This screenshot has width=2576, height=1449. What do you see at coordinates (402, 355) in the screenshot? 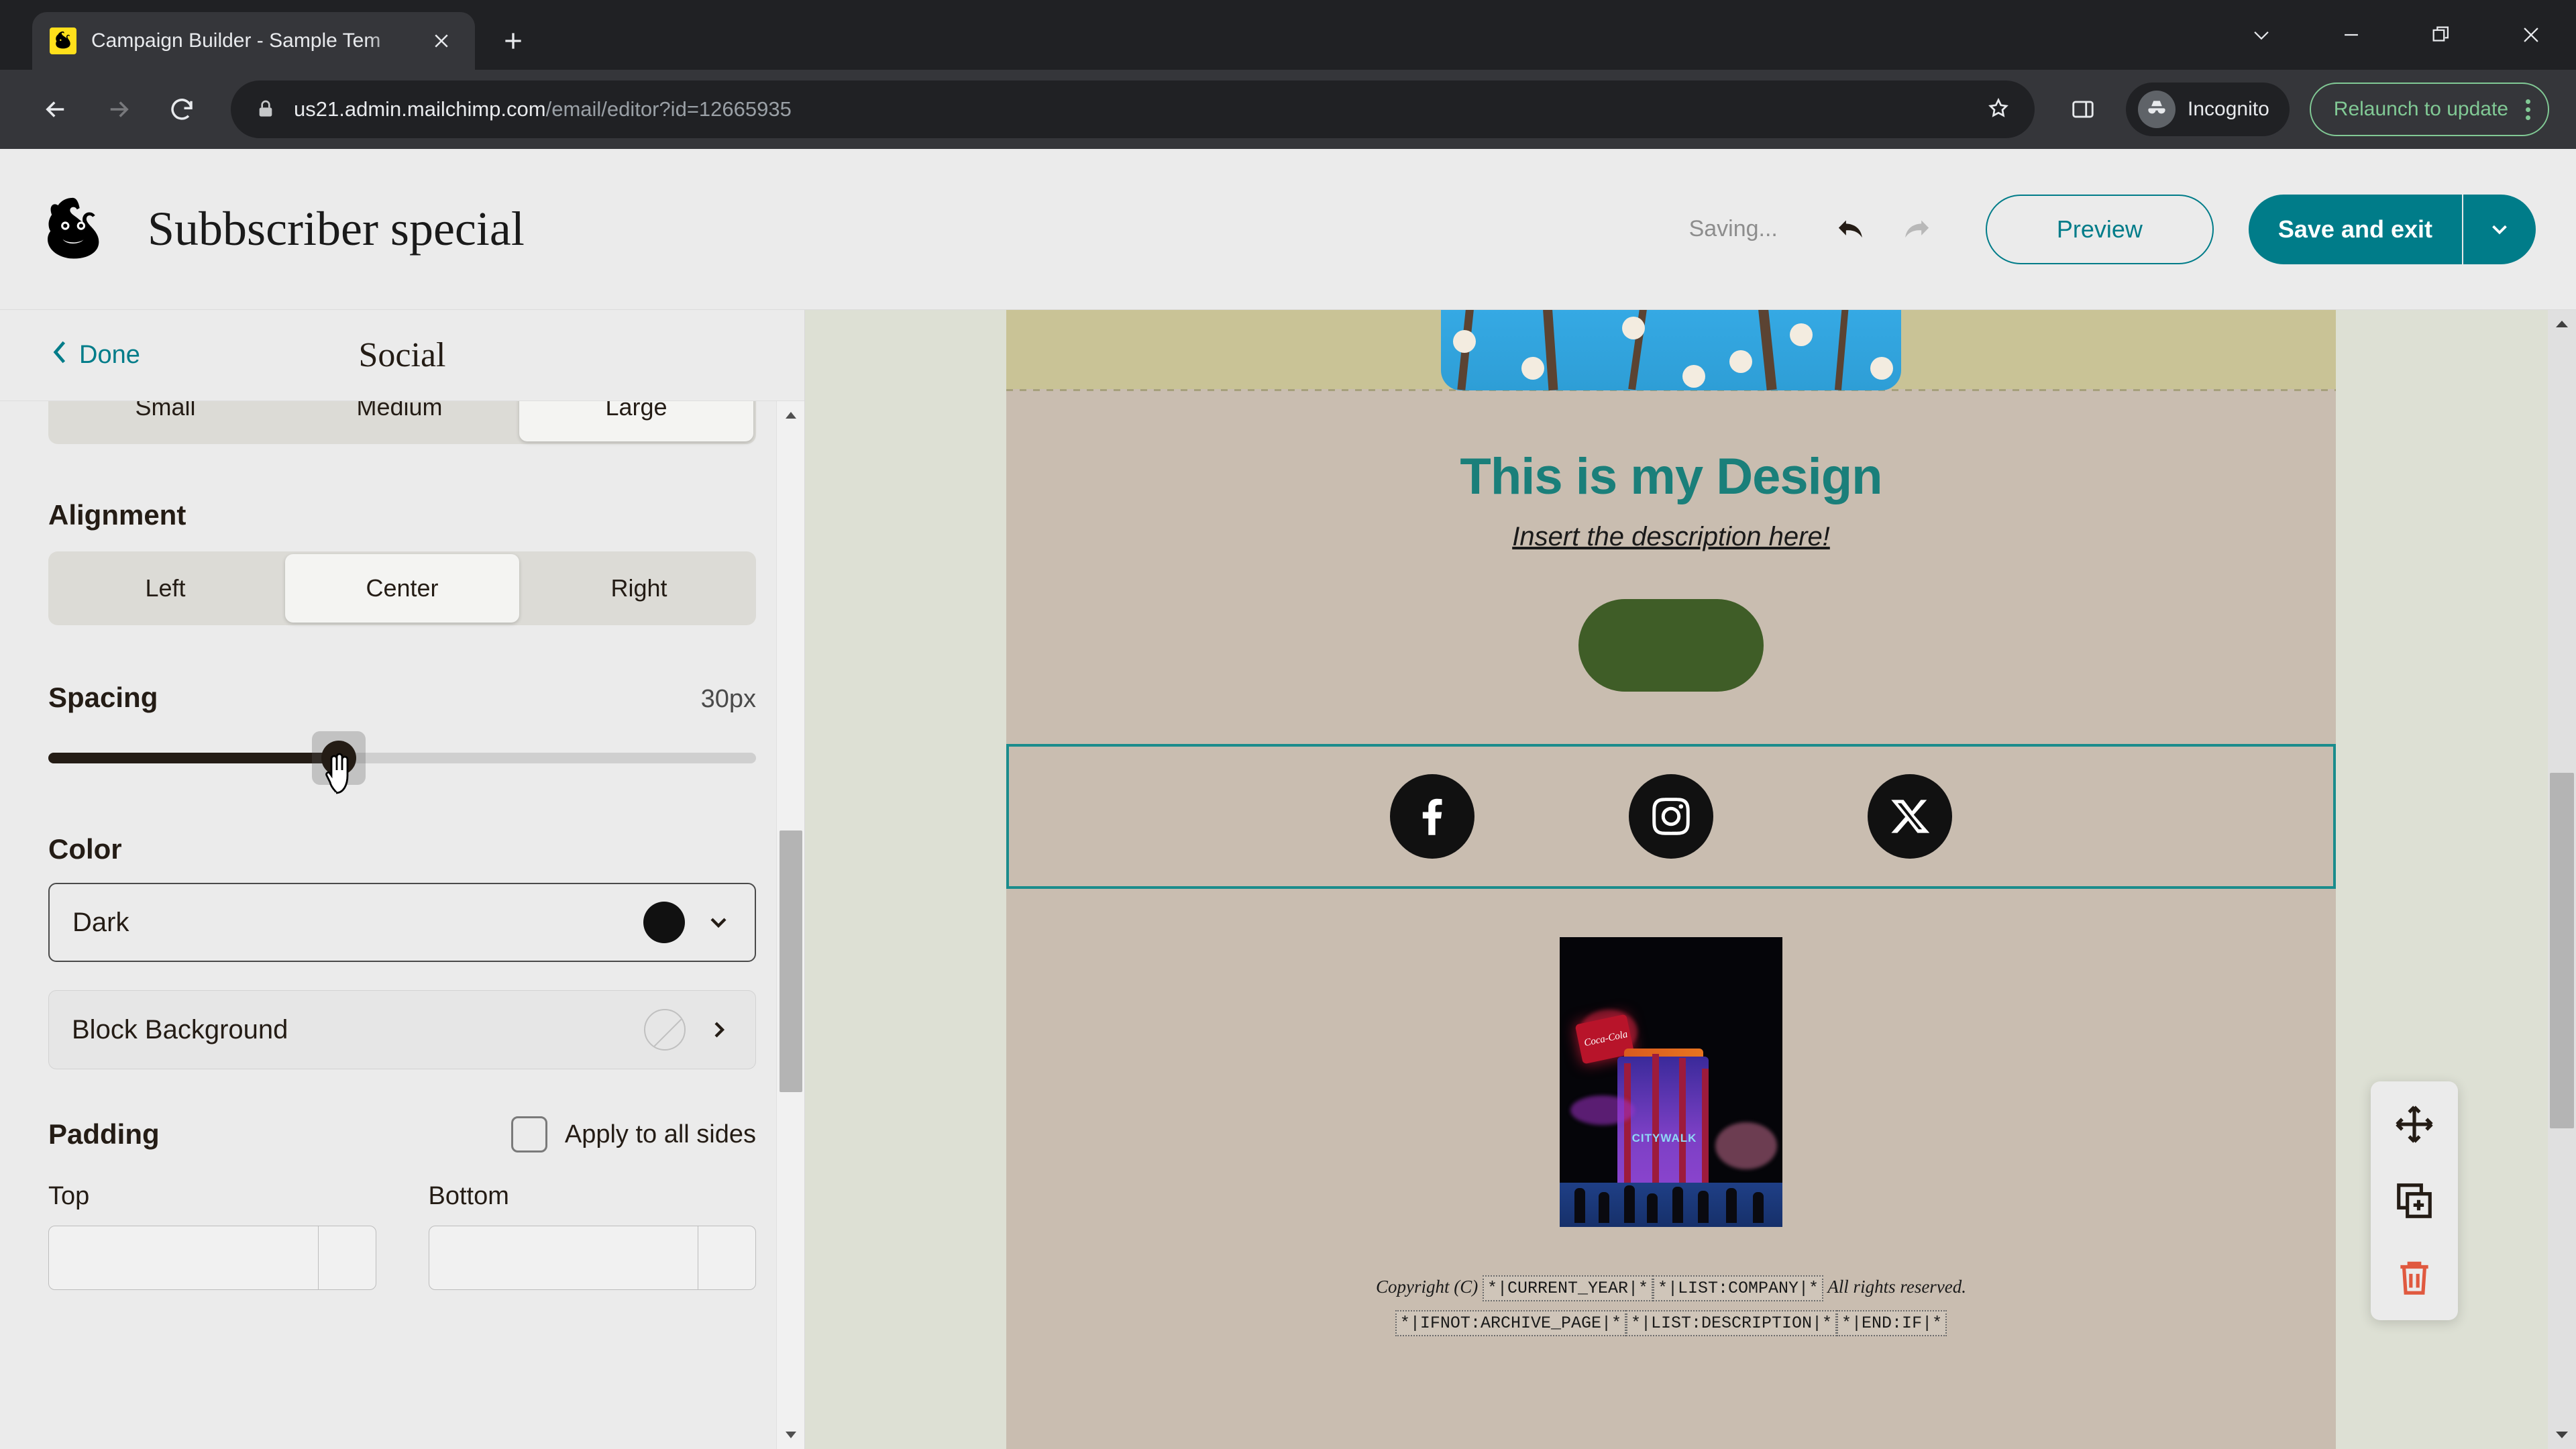
I see `panel-header: Done Social` at bounding box center [402, 355].